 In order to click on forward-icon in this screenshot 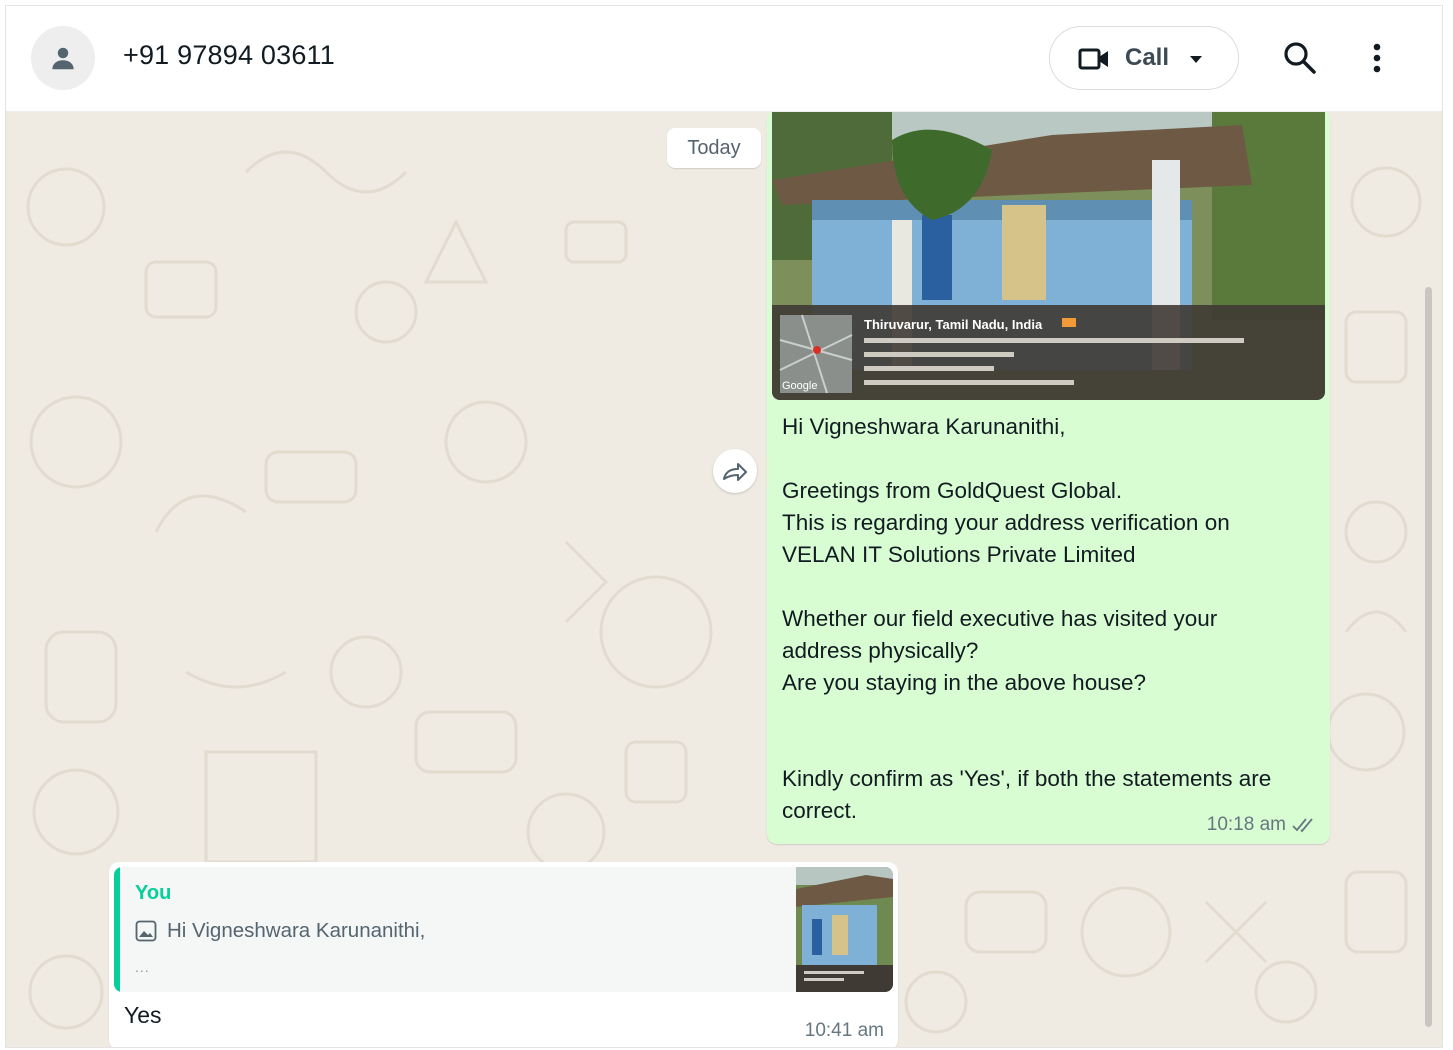, I will do `click(735, 472)`.